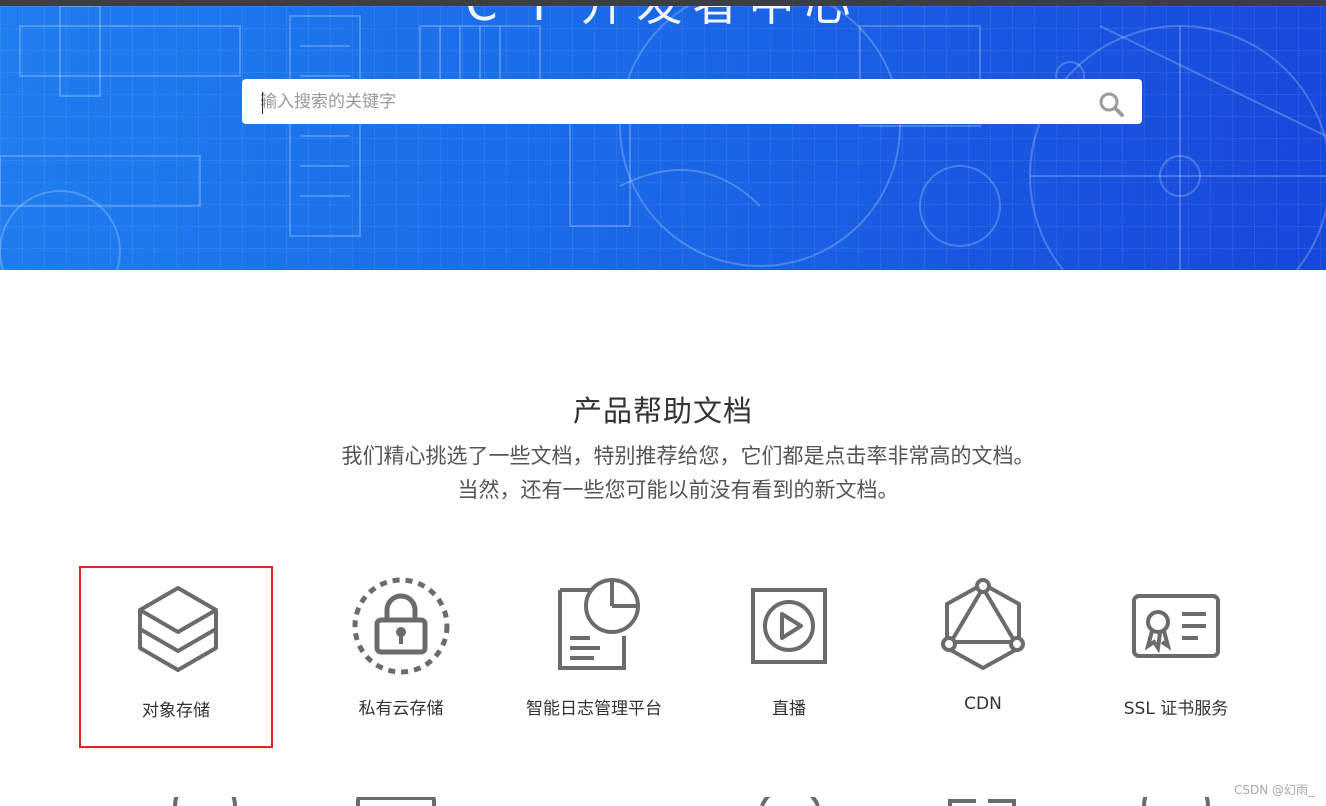 The width and height of the screenshot is (1326, 806). Describe the element at coordinates (670, 101) in the screenshot. I see `search-input` at that location.